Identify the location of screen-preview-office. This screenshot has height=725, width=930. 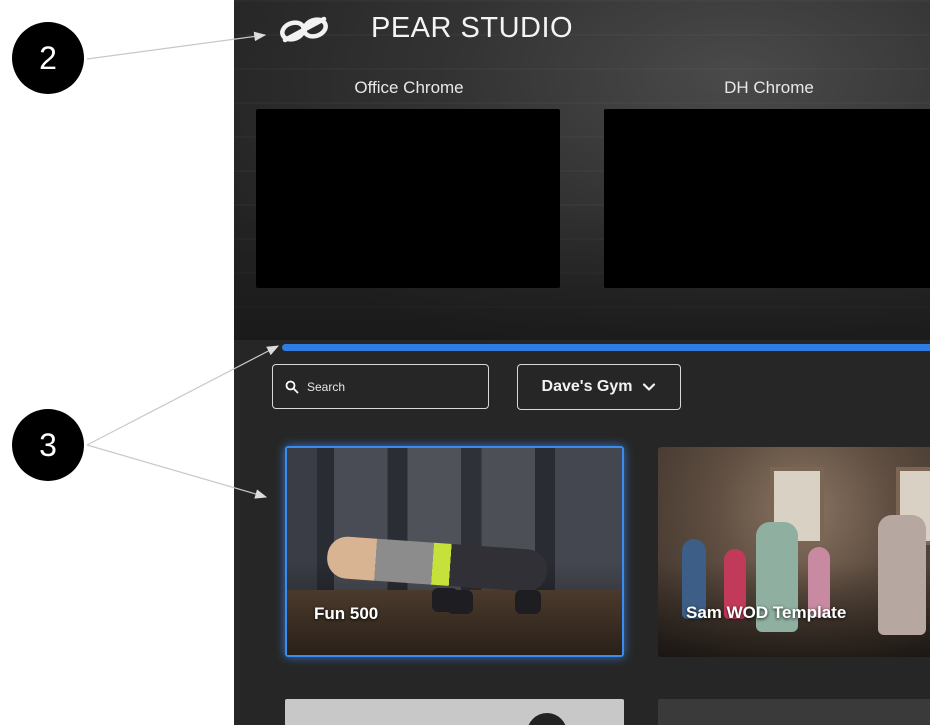
(408, 198).